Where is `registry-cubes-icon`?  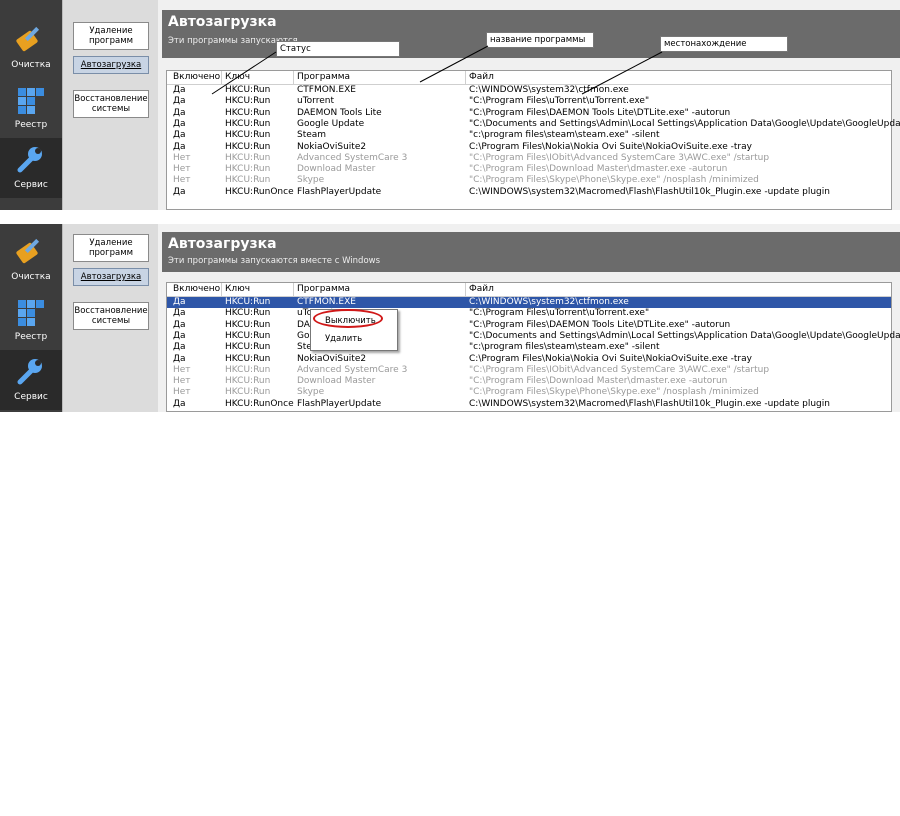
registry-cubes-icon is located at coordinates (31, 313).